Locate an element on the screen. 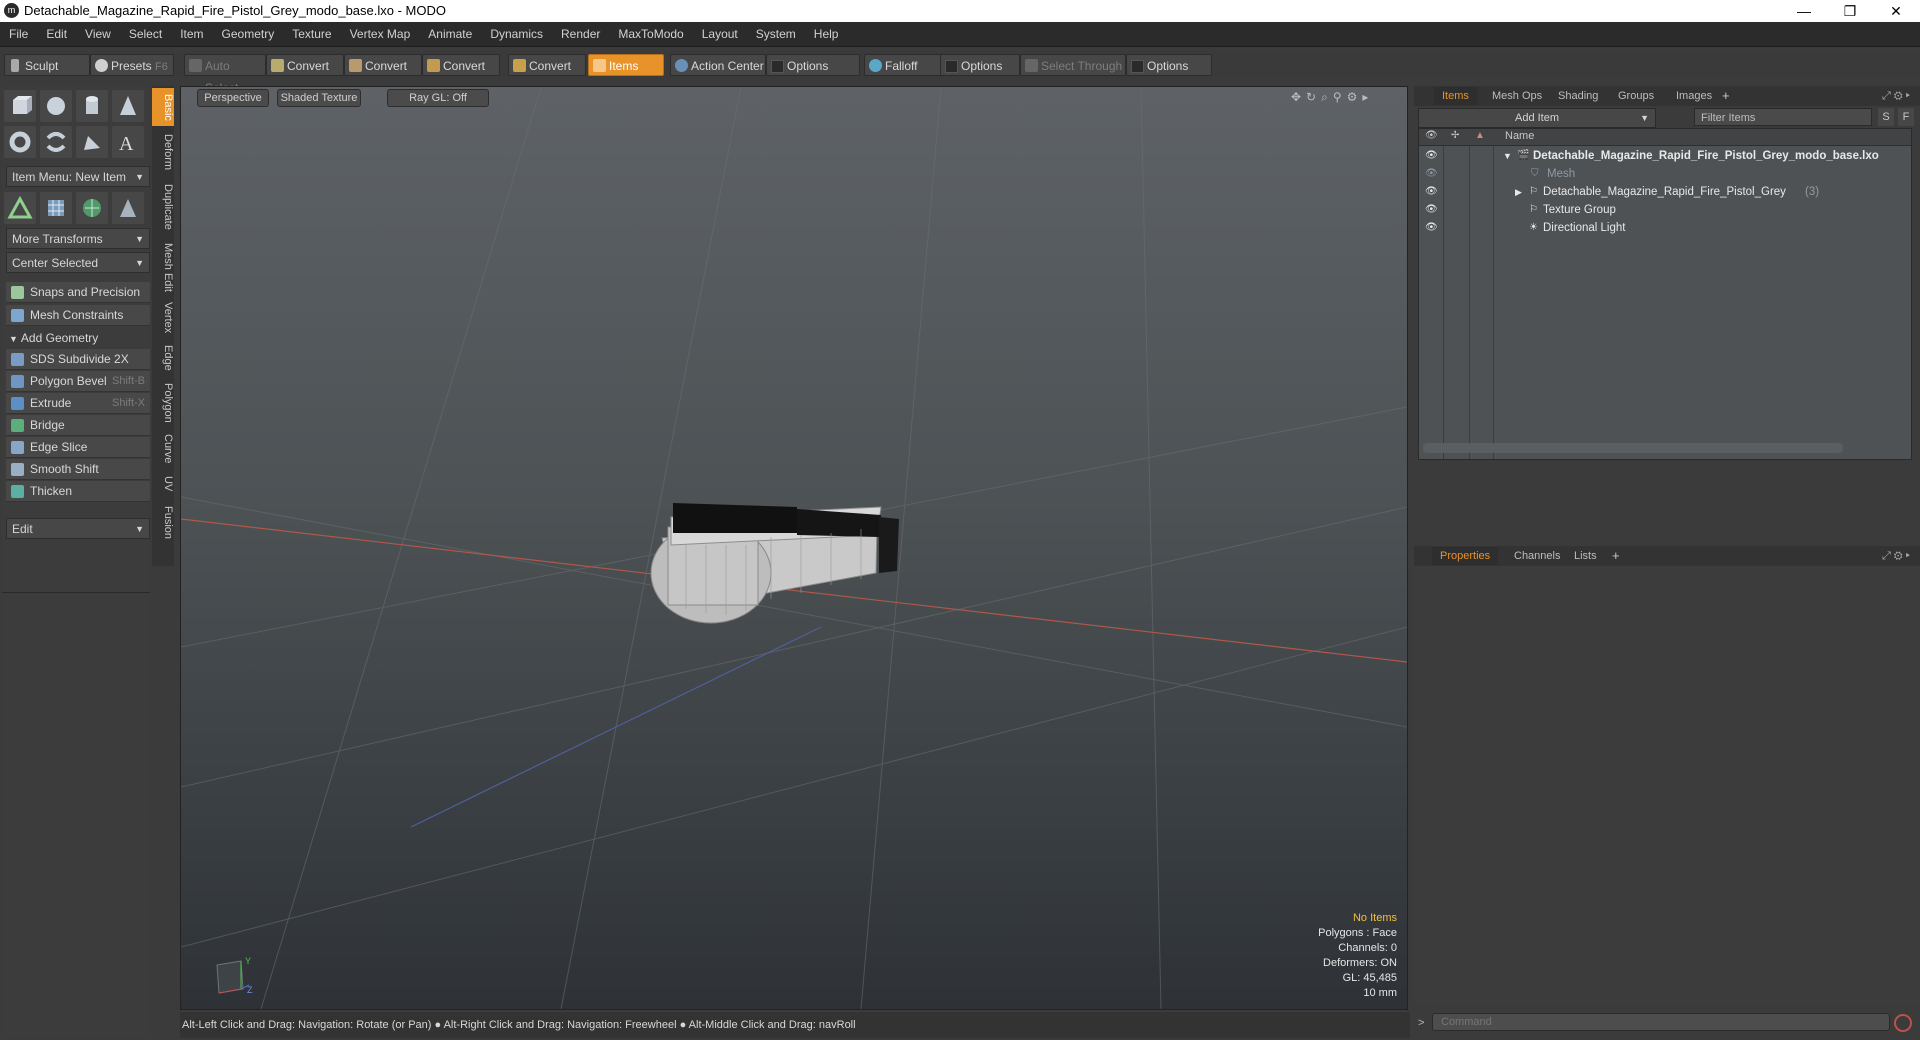  text-icon: A is located at coordinates (128, 142).